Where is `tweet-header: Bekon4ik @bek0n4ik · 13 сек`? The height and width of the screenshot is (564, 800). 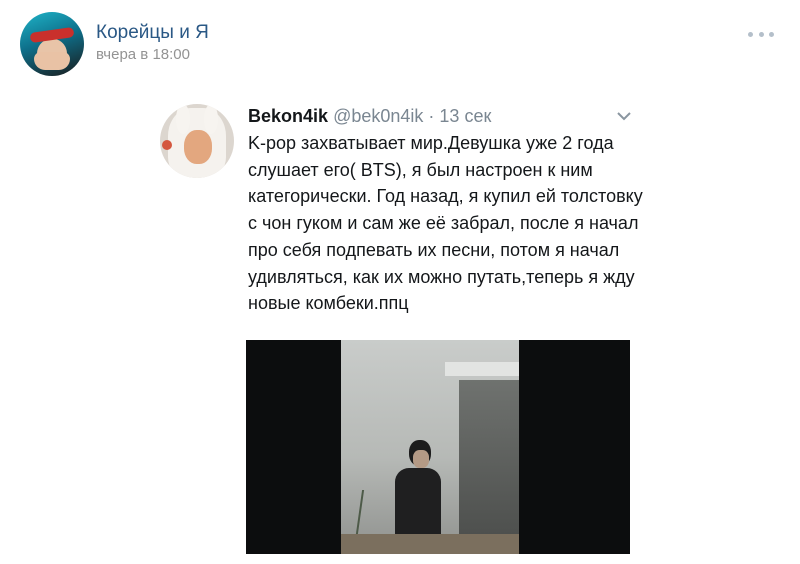 tweet-header: Bekon4ik @bek0n4ik · 13 сек is located at coordinates (369, 116).